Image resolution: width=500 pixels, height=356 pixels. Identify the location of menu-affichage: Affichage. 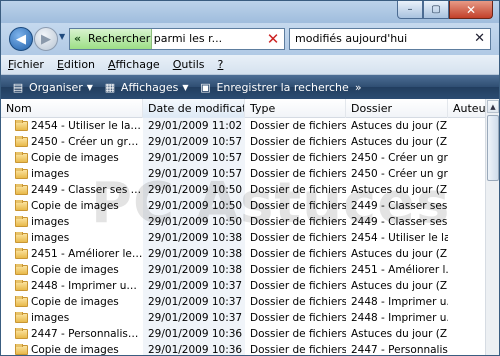
(134, 64).